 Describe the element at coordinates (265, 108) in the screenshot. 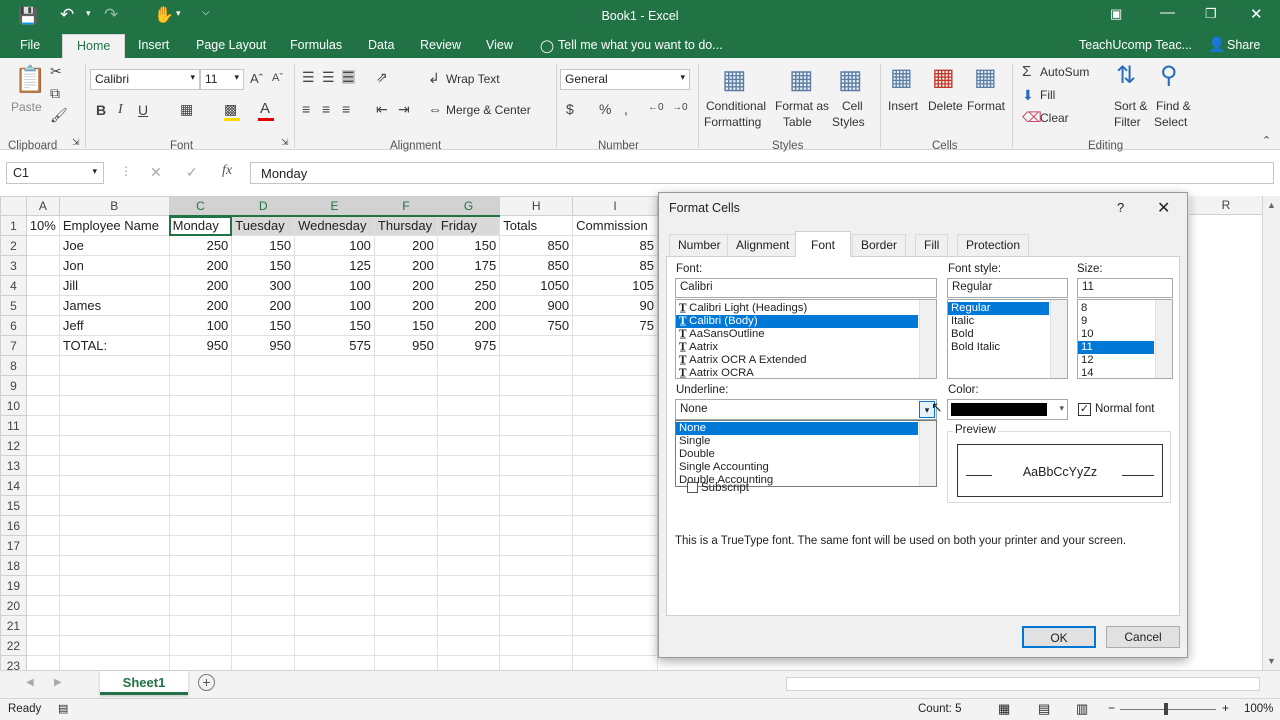

I see `font-color-icon: A` at that location.